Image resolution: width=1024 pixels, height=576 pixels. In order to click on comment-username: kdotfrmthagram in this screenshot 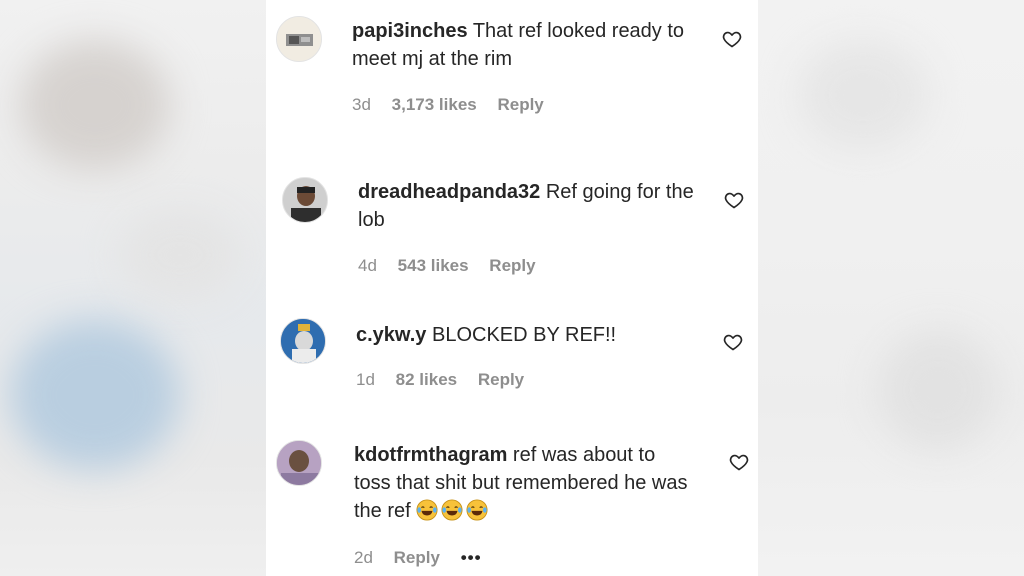, I will do `click(430, 455)`.